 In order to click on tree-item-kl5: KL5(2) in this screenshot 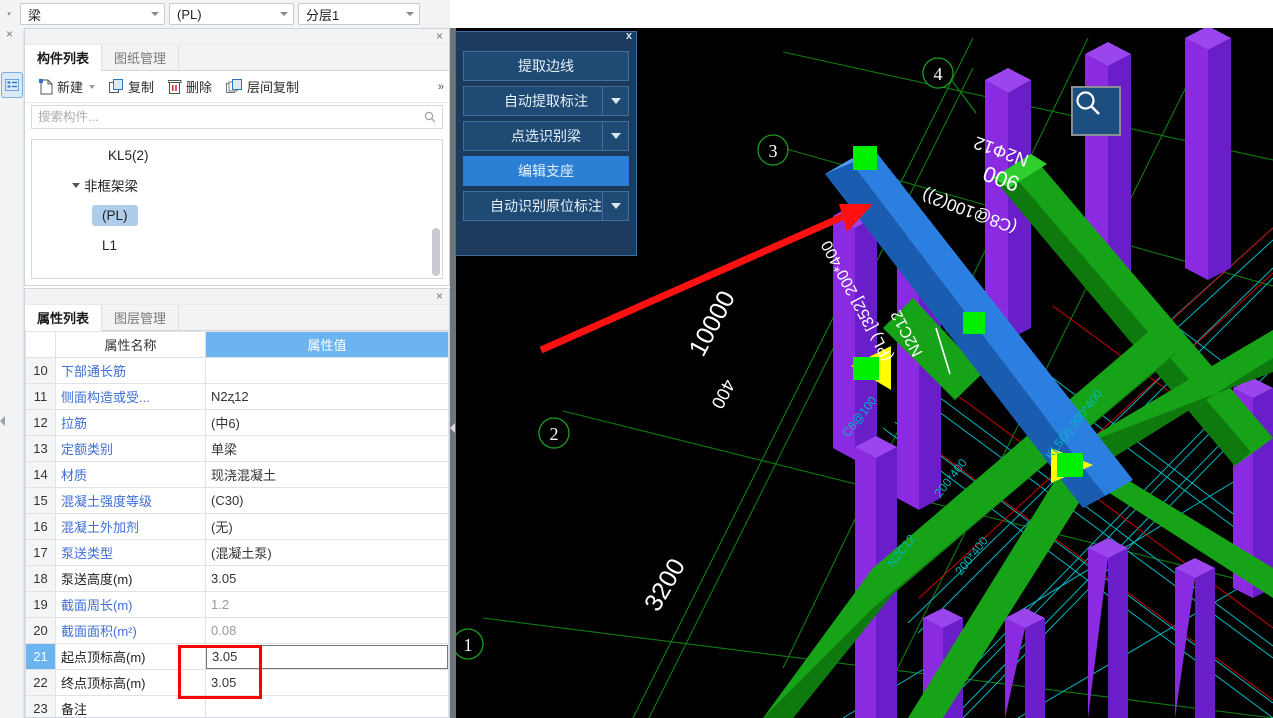, I will do `click(237, 155)`.